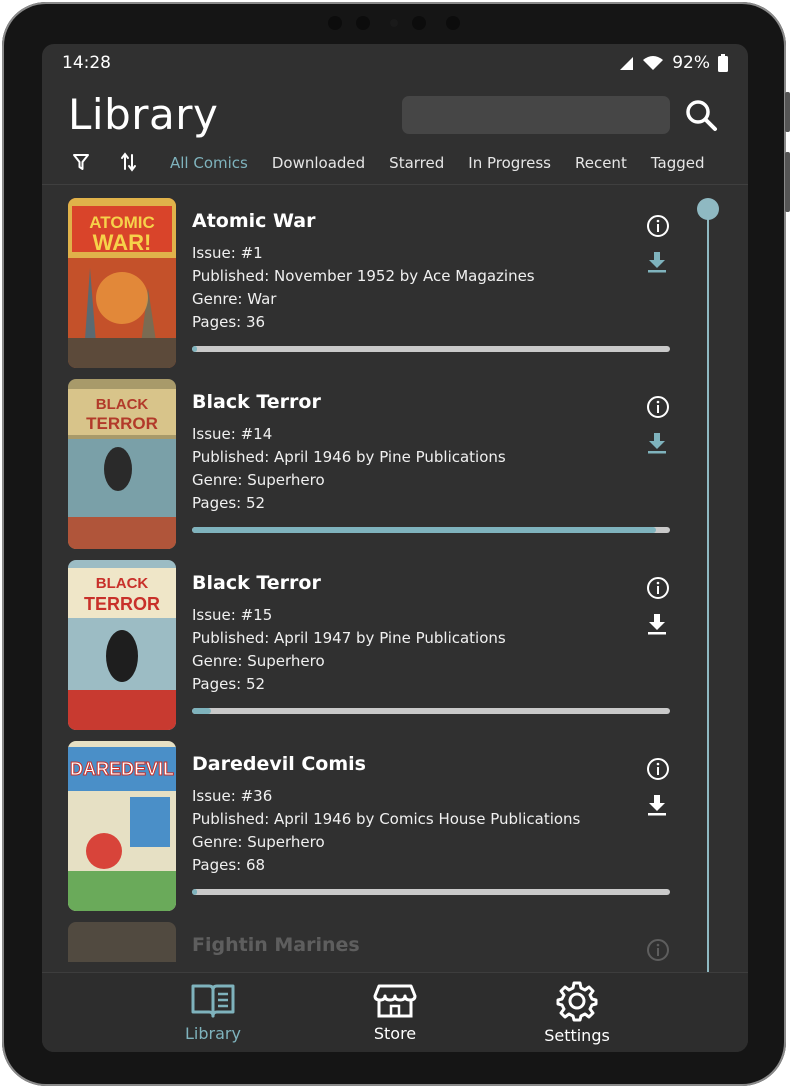 Image resolution: width=790 pixels, height=1090 pixels. I want to click on search-button, so click(701, 115).